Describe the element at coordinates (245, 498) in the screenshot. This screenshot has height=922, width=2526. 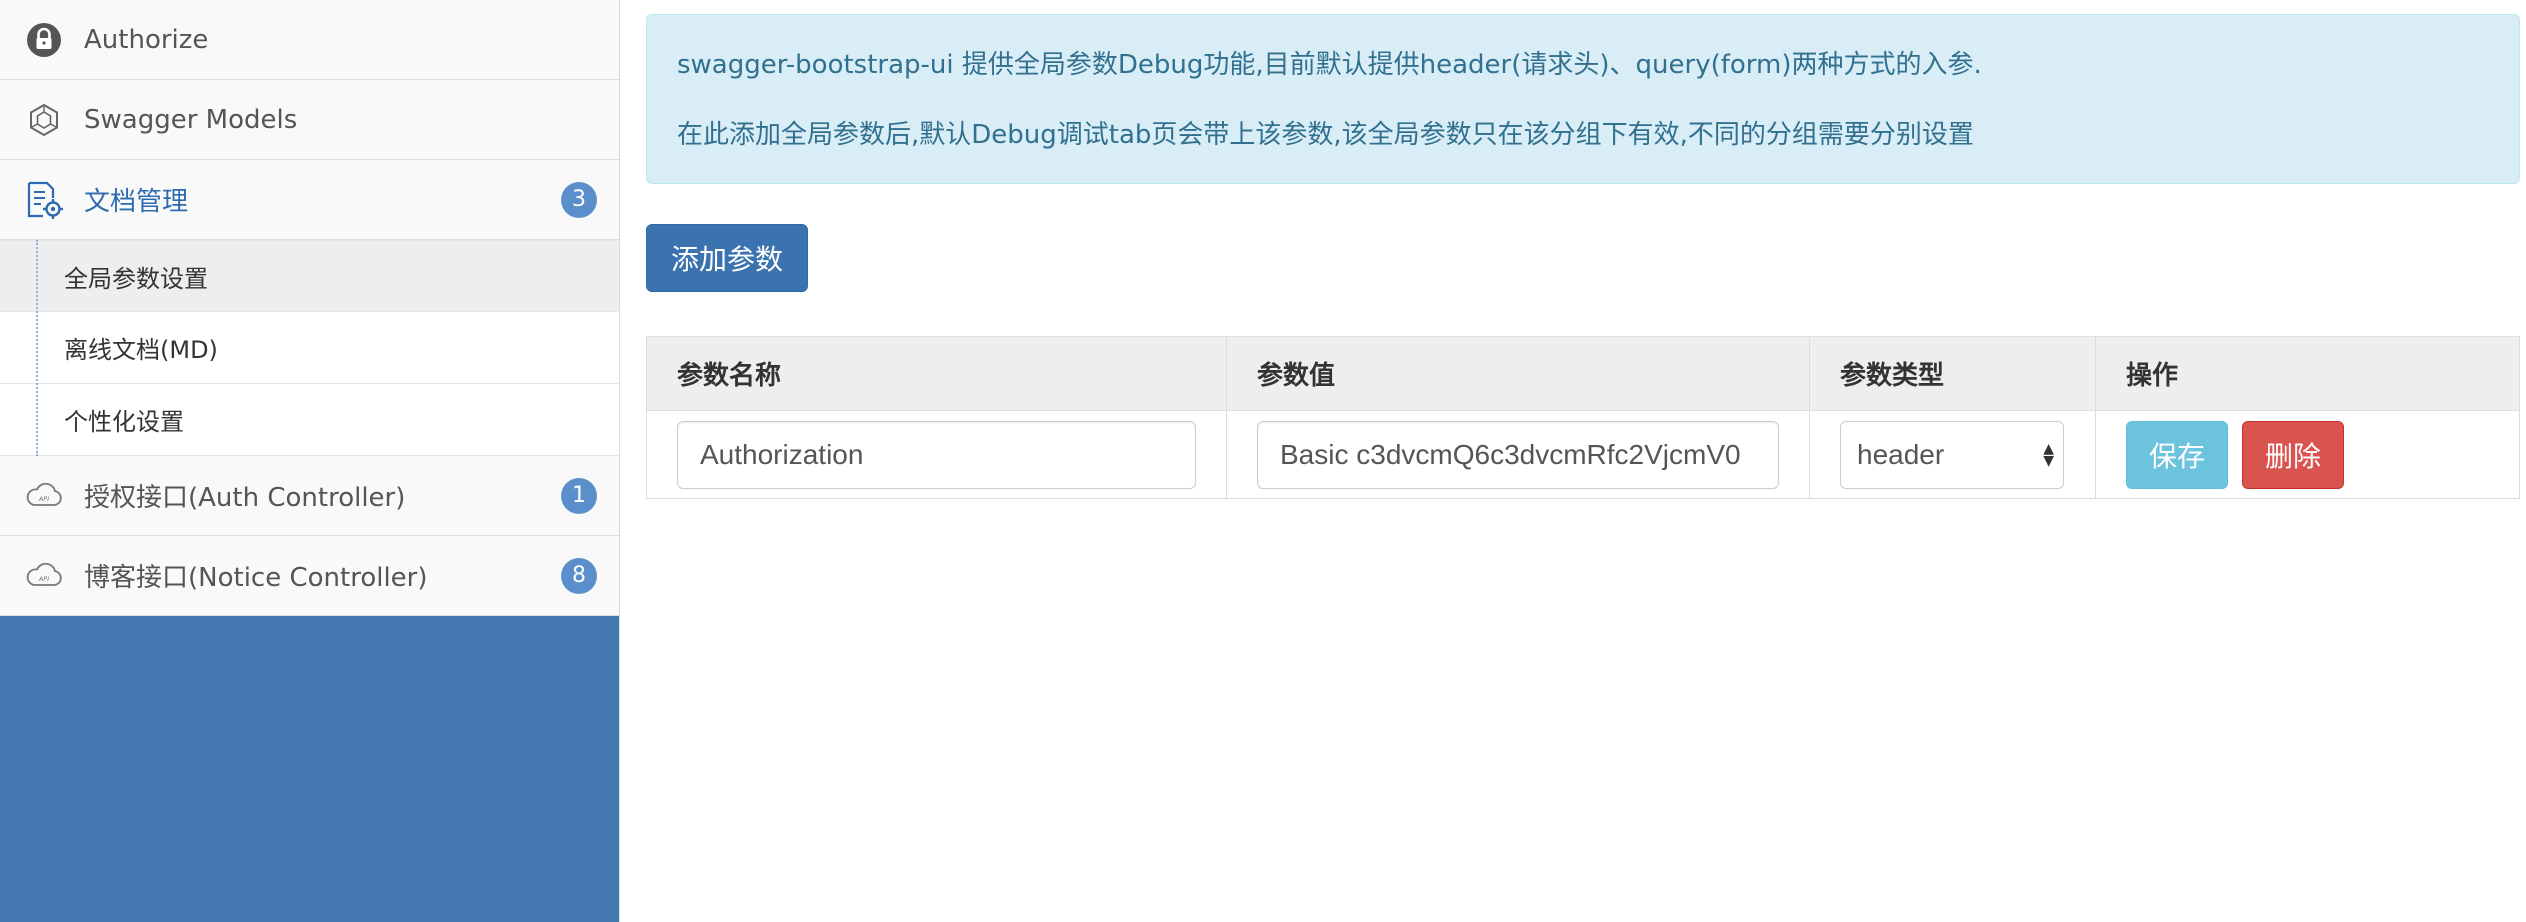
I see `sidebar-item-label: 授权接口(Auth Controller)` at that location.